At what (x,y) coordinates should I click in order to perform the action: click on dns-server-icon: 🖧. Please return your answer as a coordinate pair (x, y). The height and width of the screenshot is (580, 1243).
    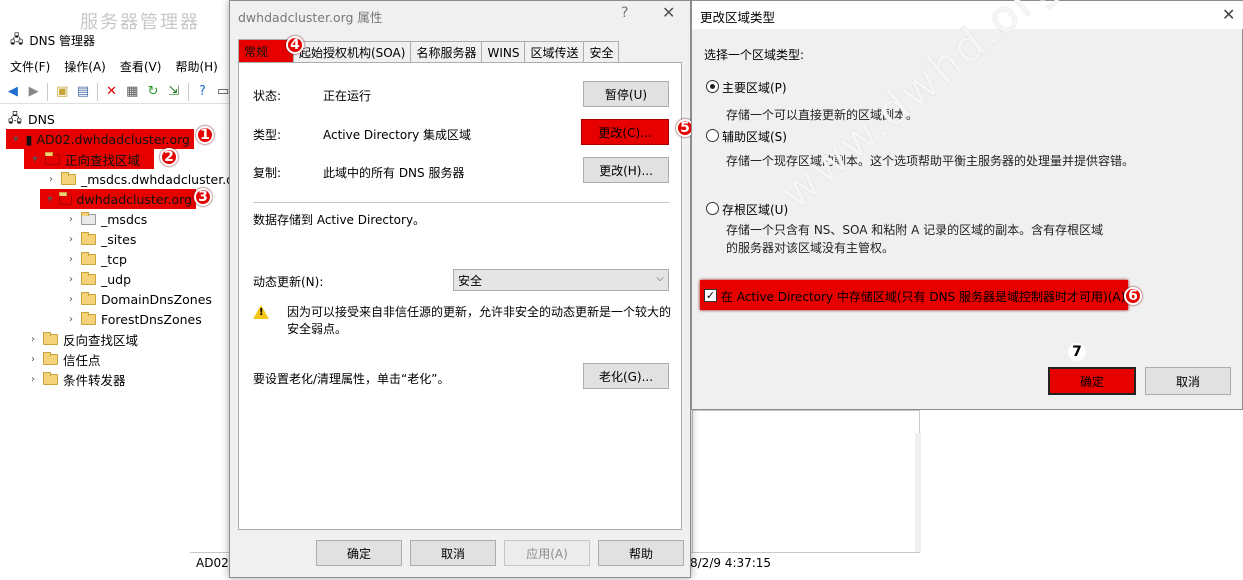
    Looking at the image, I should click on (17, 38).